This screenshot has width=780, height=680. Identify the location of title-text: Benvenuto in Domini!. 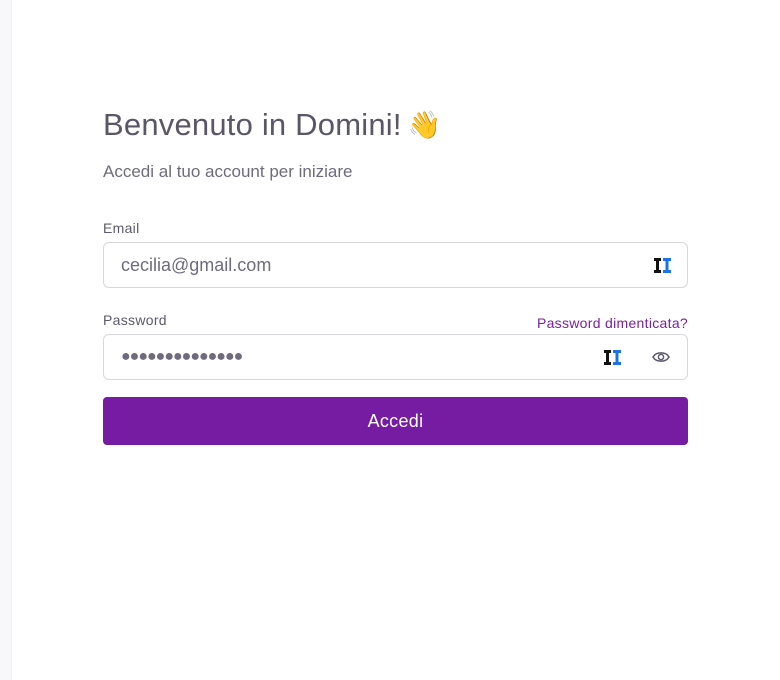
(252, 124).